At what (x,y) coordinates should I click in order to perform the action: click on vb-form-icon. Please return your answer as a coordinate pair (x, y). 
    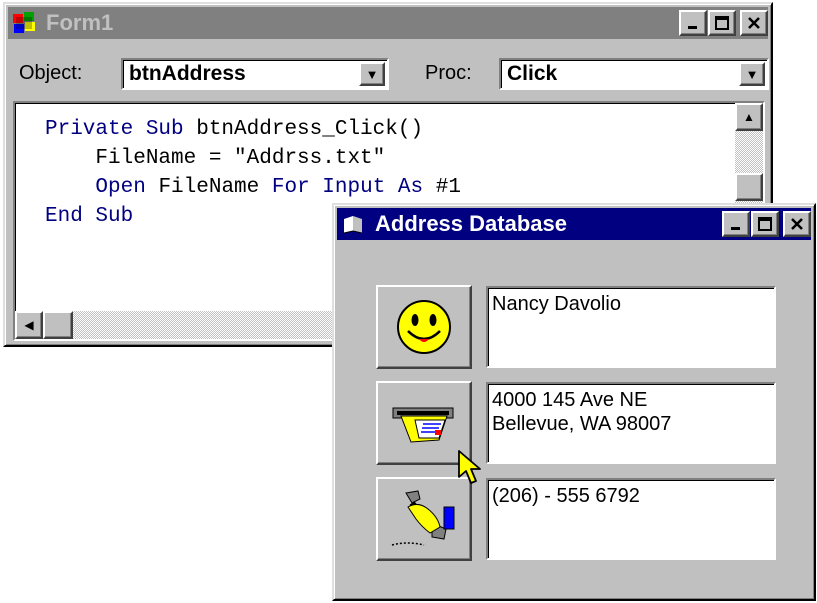
    Looking at the image, I should click on (26, 23).